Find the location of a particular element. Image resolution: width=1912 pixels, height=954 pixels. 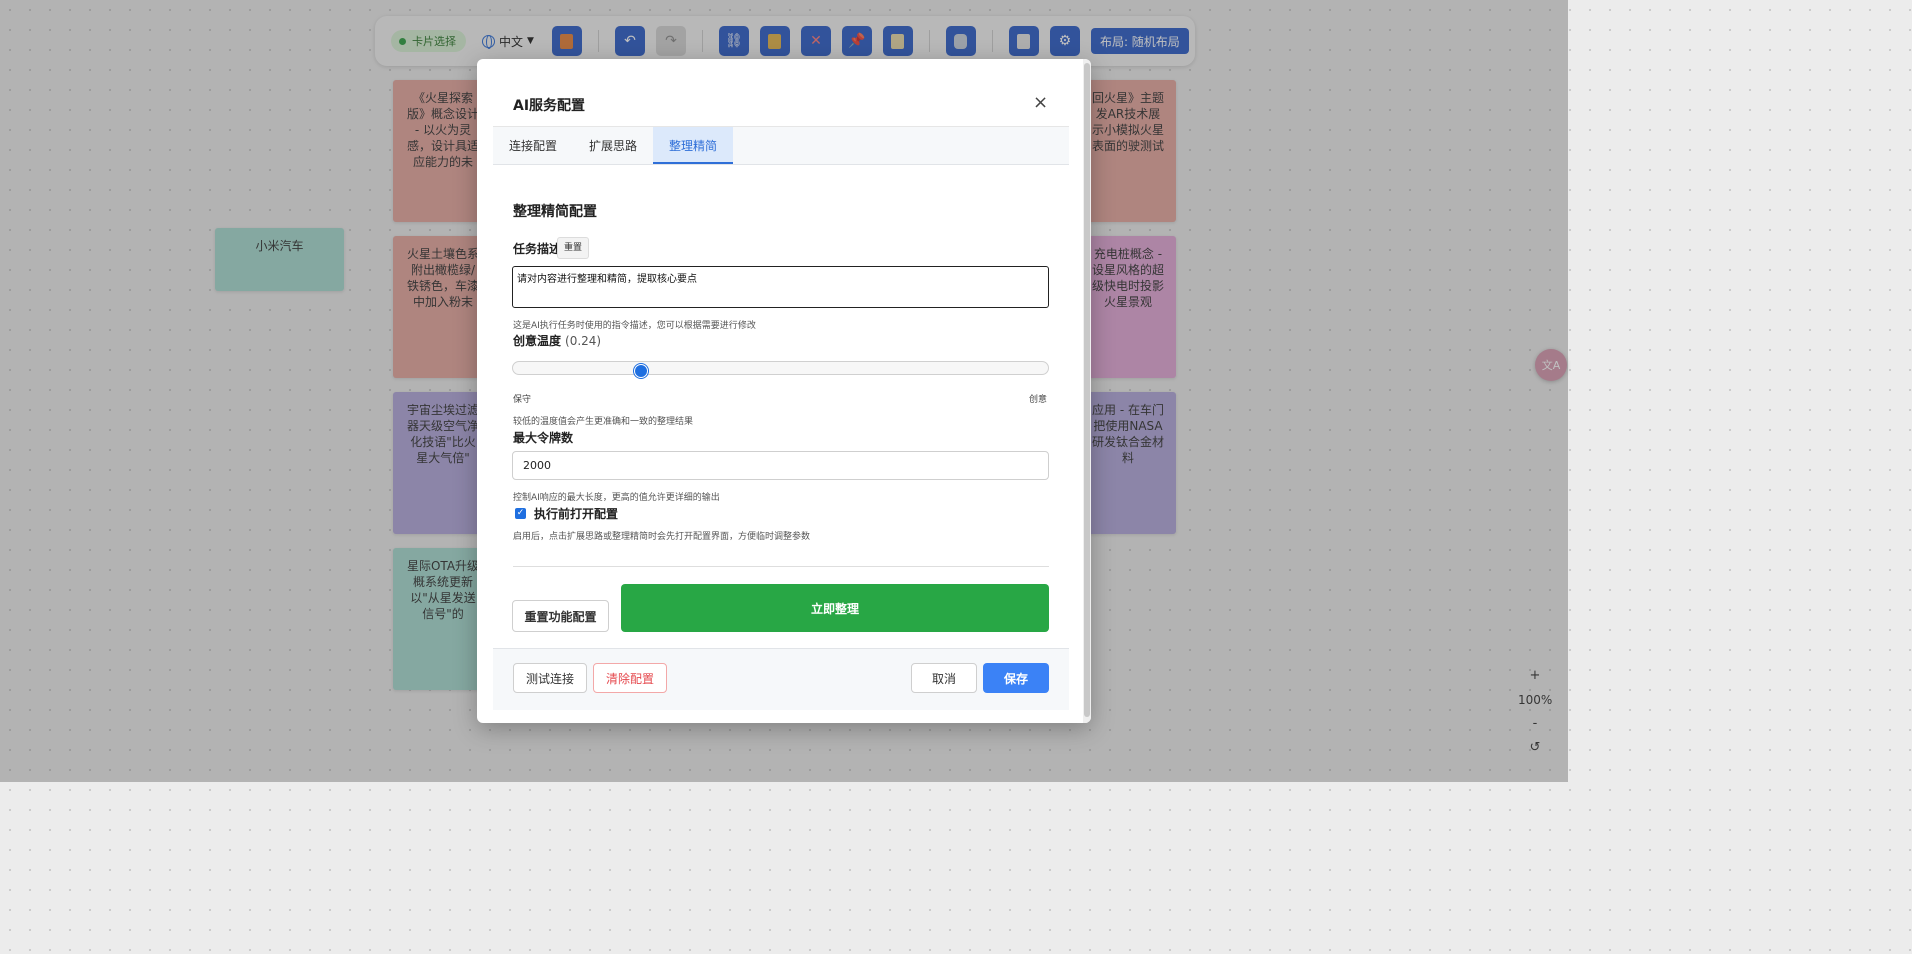

modal-scrollbar is located at coordinates (1087, 391).